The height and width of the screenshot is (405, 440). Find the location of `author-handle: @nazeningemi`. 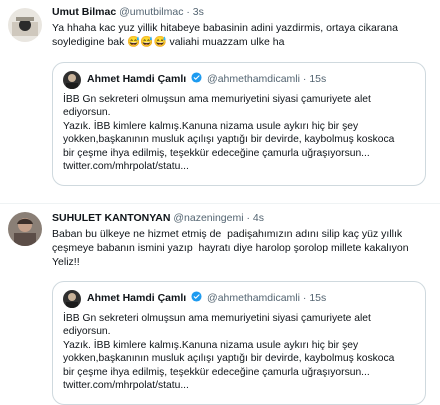

author-handle: @nazeningemi is located at coordinates (208, 218).